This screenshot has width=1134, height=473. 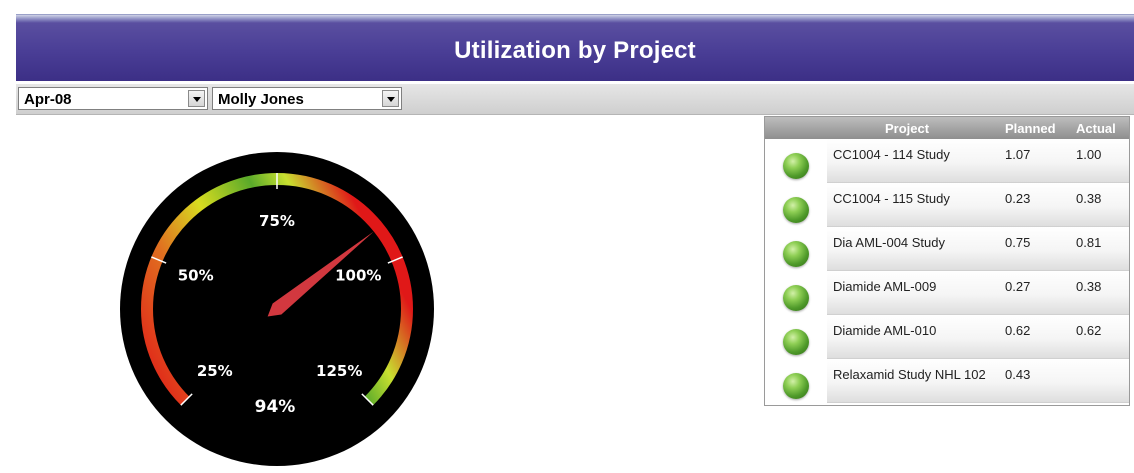 I want to click on planned-value: 0.62, so click(x=1018, y=330).